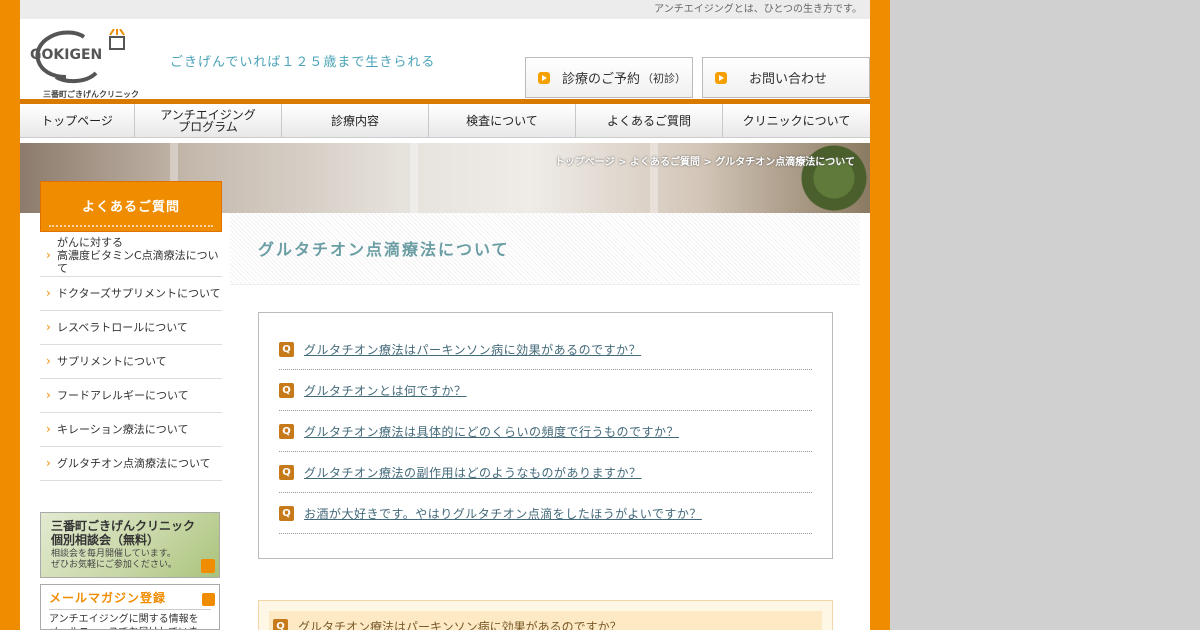 The height and width of the screenshot is (630, 1200). Describe the element at coordinates (503, 513) in the screenshot. I see `question-link: お酒が大好きです。やはりグルタチオン点滴をしたほうがよいですか？` at that location.